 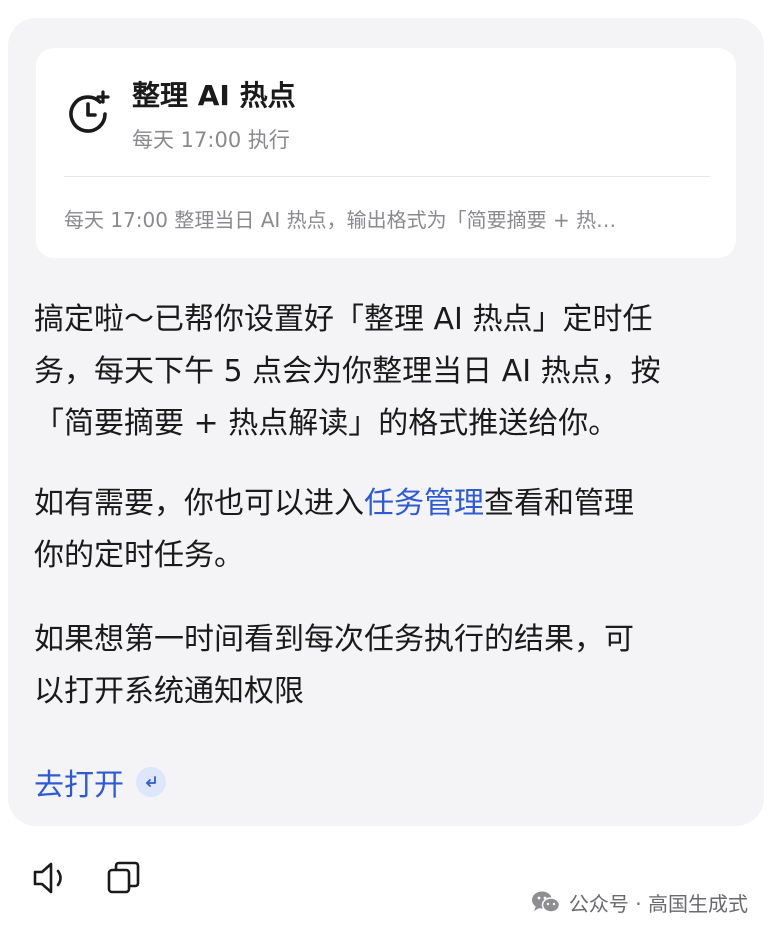 I want to click on message-paragraph-2: 如有需要，你也可以进入任务管理查看和管理 你的定时任务。, so click(x=384, y=530).